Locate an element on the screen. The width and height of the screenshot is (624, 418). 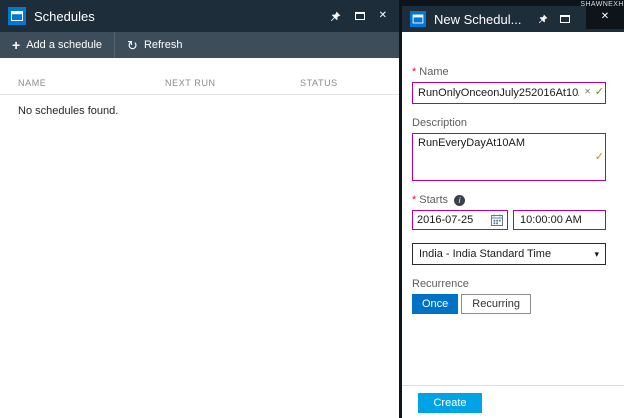
start-date-input: 2016-07-25 is located at coordinates (460, 220).